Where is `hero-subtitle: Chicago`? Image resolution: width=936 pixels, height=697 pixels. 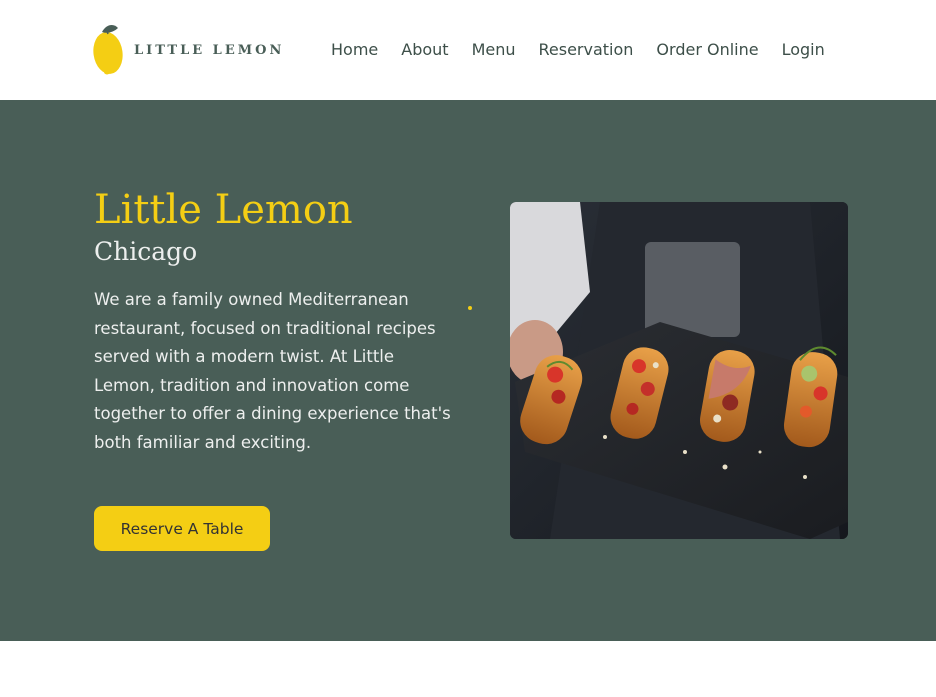 hero-subtitle: Chicago is located at coordinates (146, 251).